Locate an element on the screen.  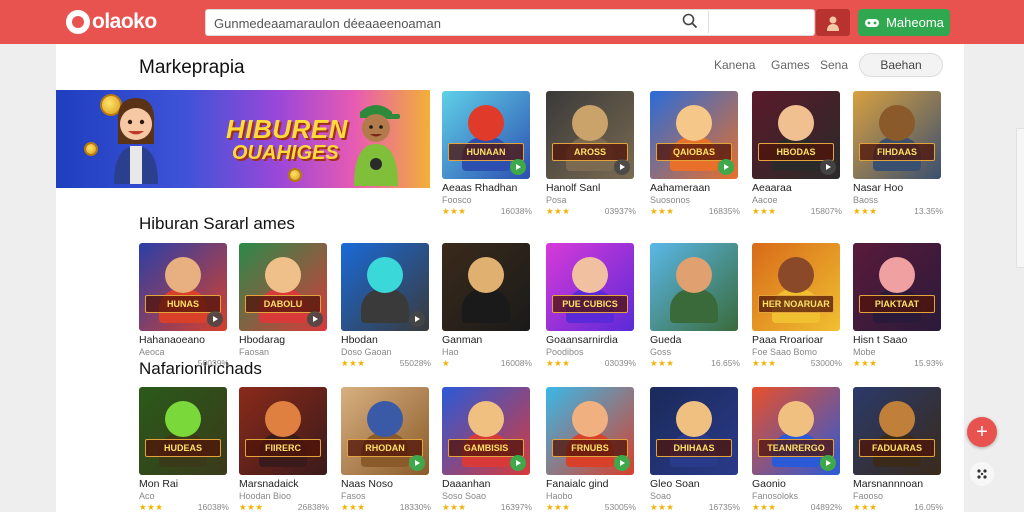
filter-button: Baehan is located at coordinates (901, 65).